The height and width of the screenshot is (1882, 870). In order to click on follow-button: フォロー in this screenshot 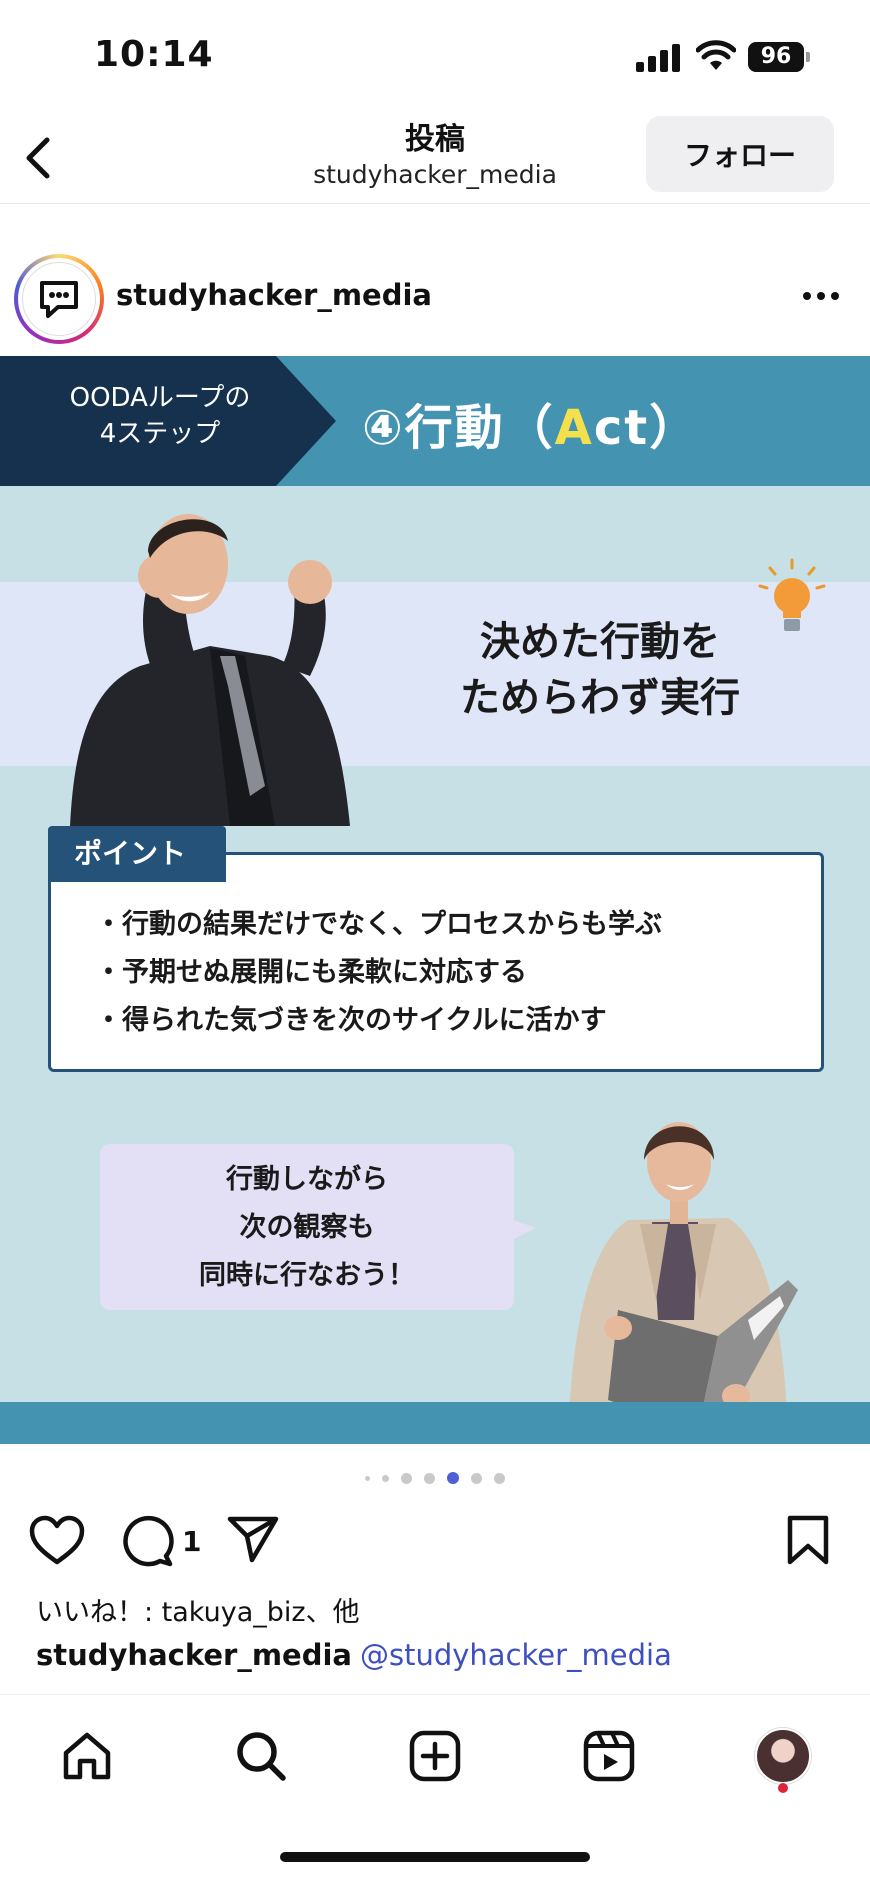, I will do `click(740, 154)`.